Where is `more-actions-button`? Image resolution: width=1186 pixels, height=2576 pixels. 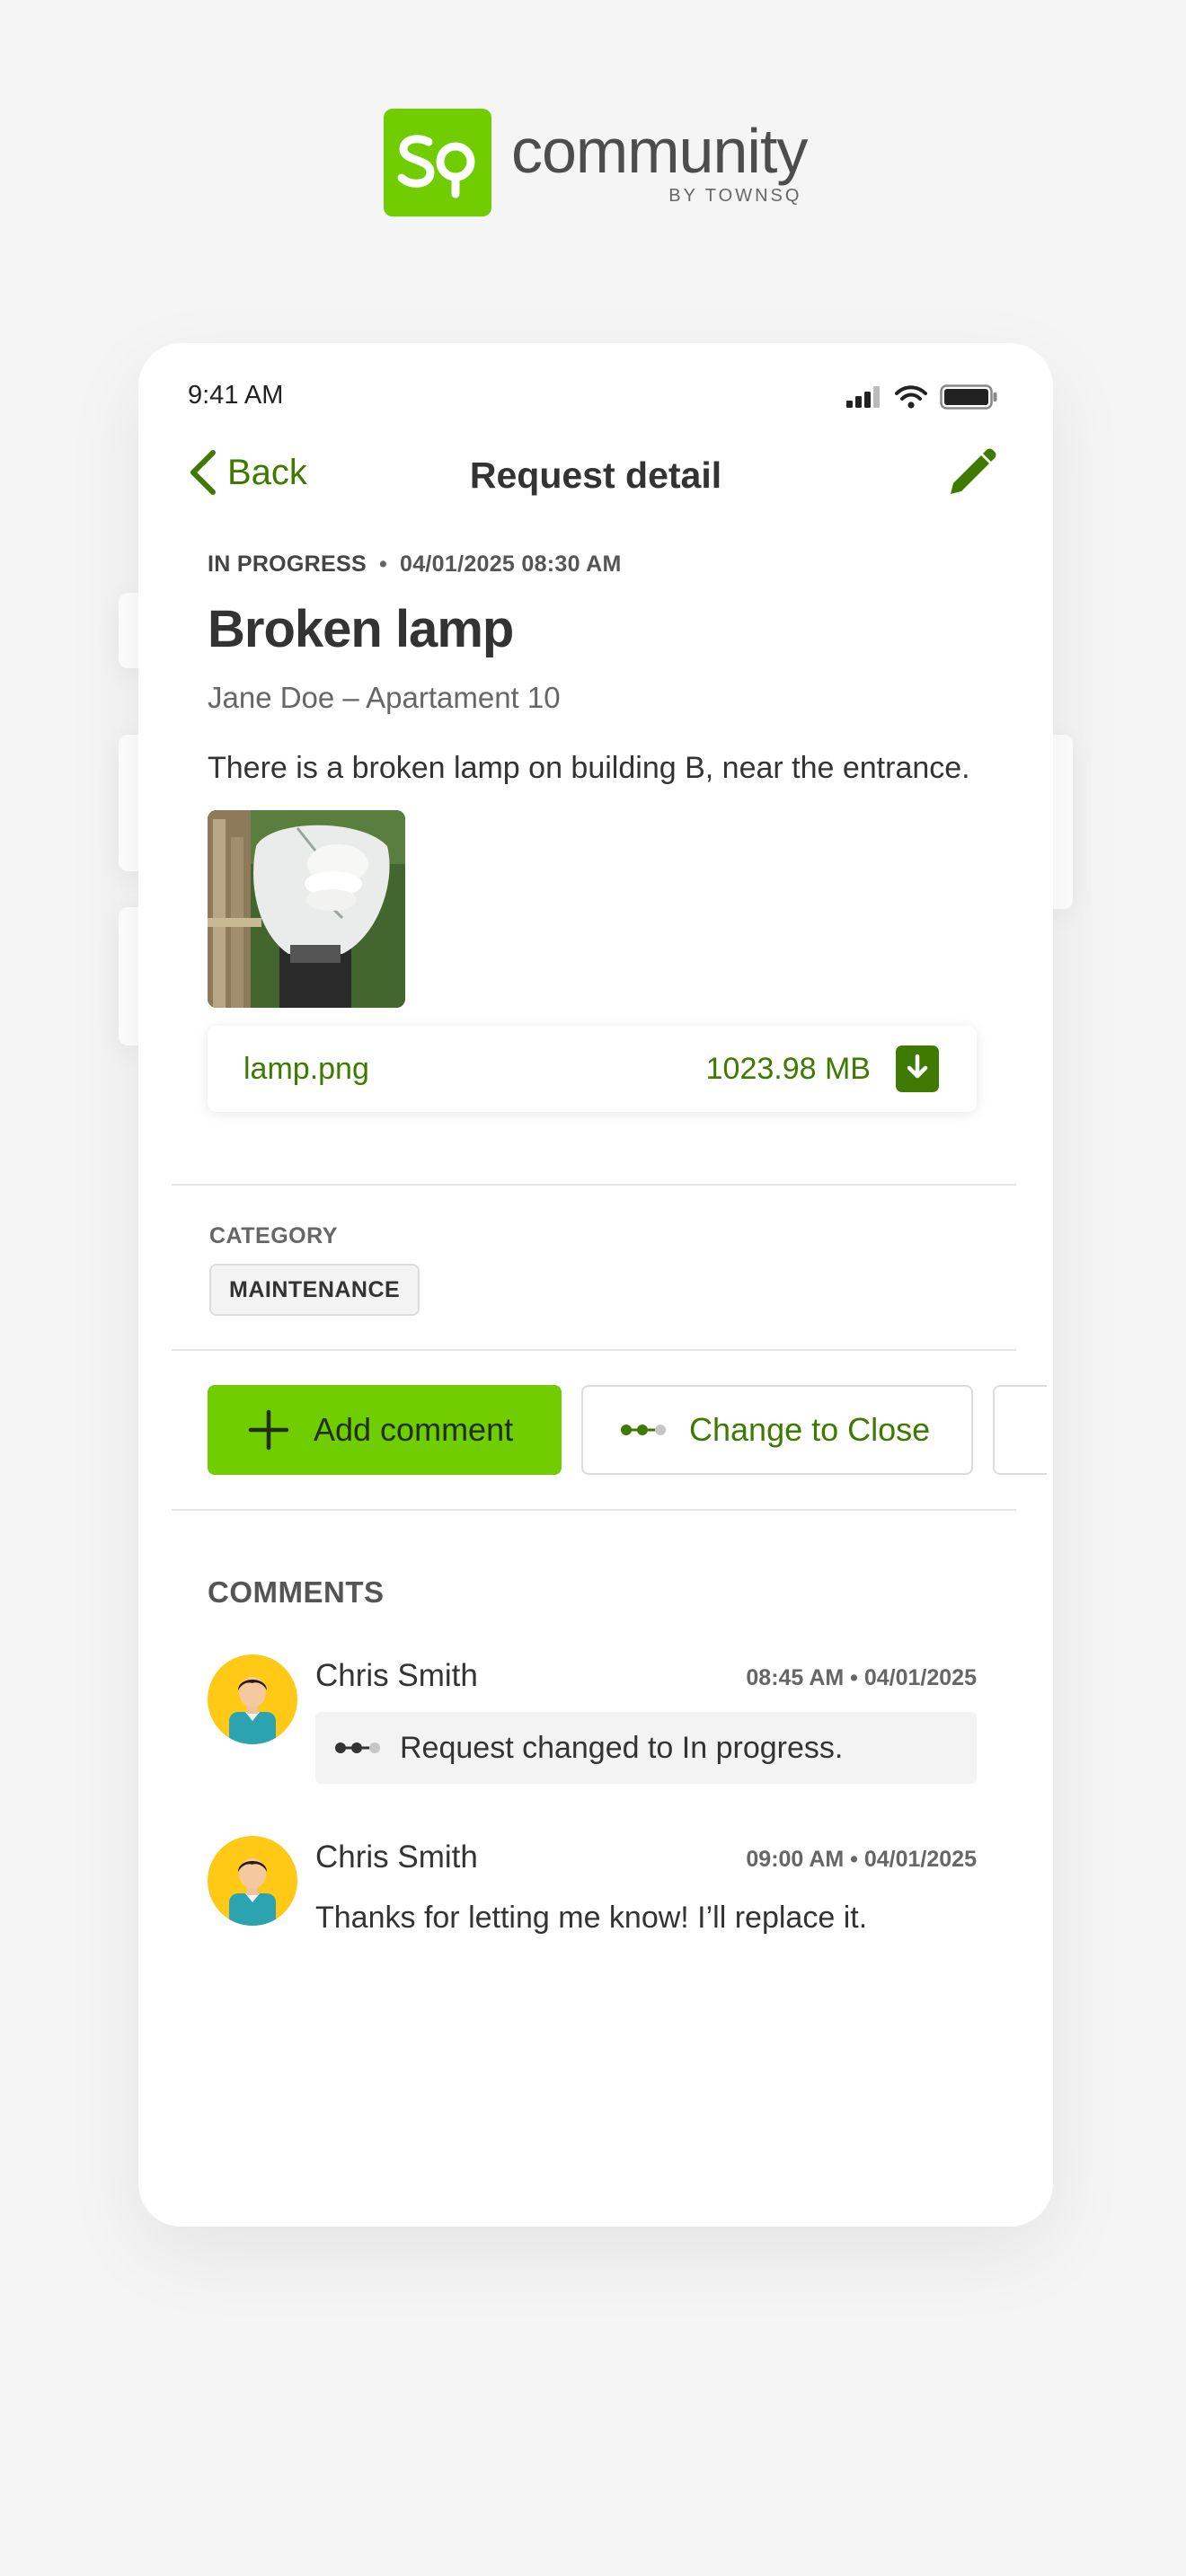 more-actions-button is located at coordinates (1020, 1430).